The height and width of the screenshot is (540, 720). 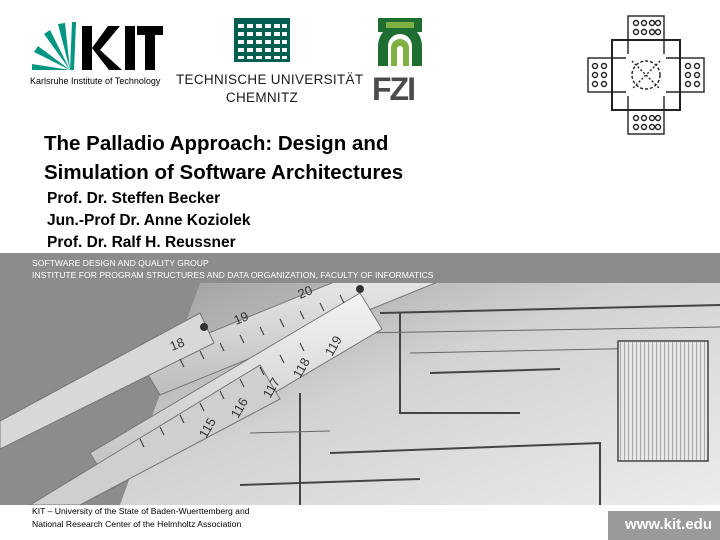 I want to click on tuc-name-line2: CHEMNITZ, so click(x=262, y=97).